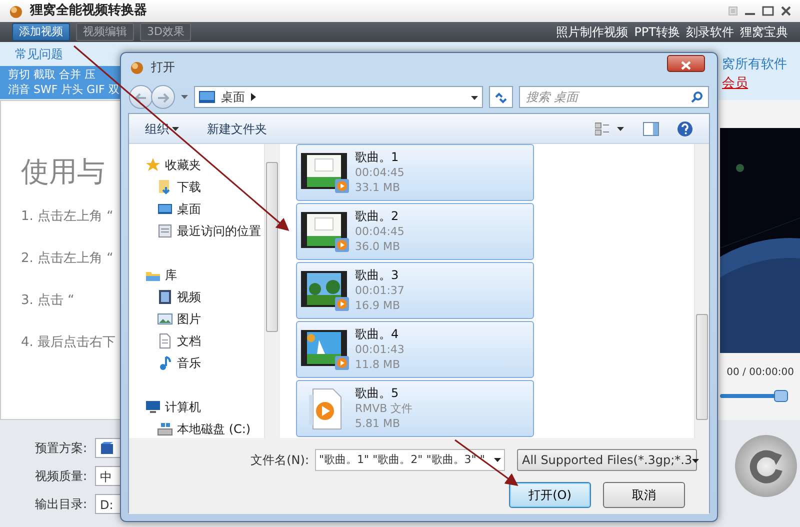 The image size is (800, 527). Describe the element at coordinates (697, 97) in the screenshot. I see `search-icon` at that location.